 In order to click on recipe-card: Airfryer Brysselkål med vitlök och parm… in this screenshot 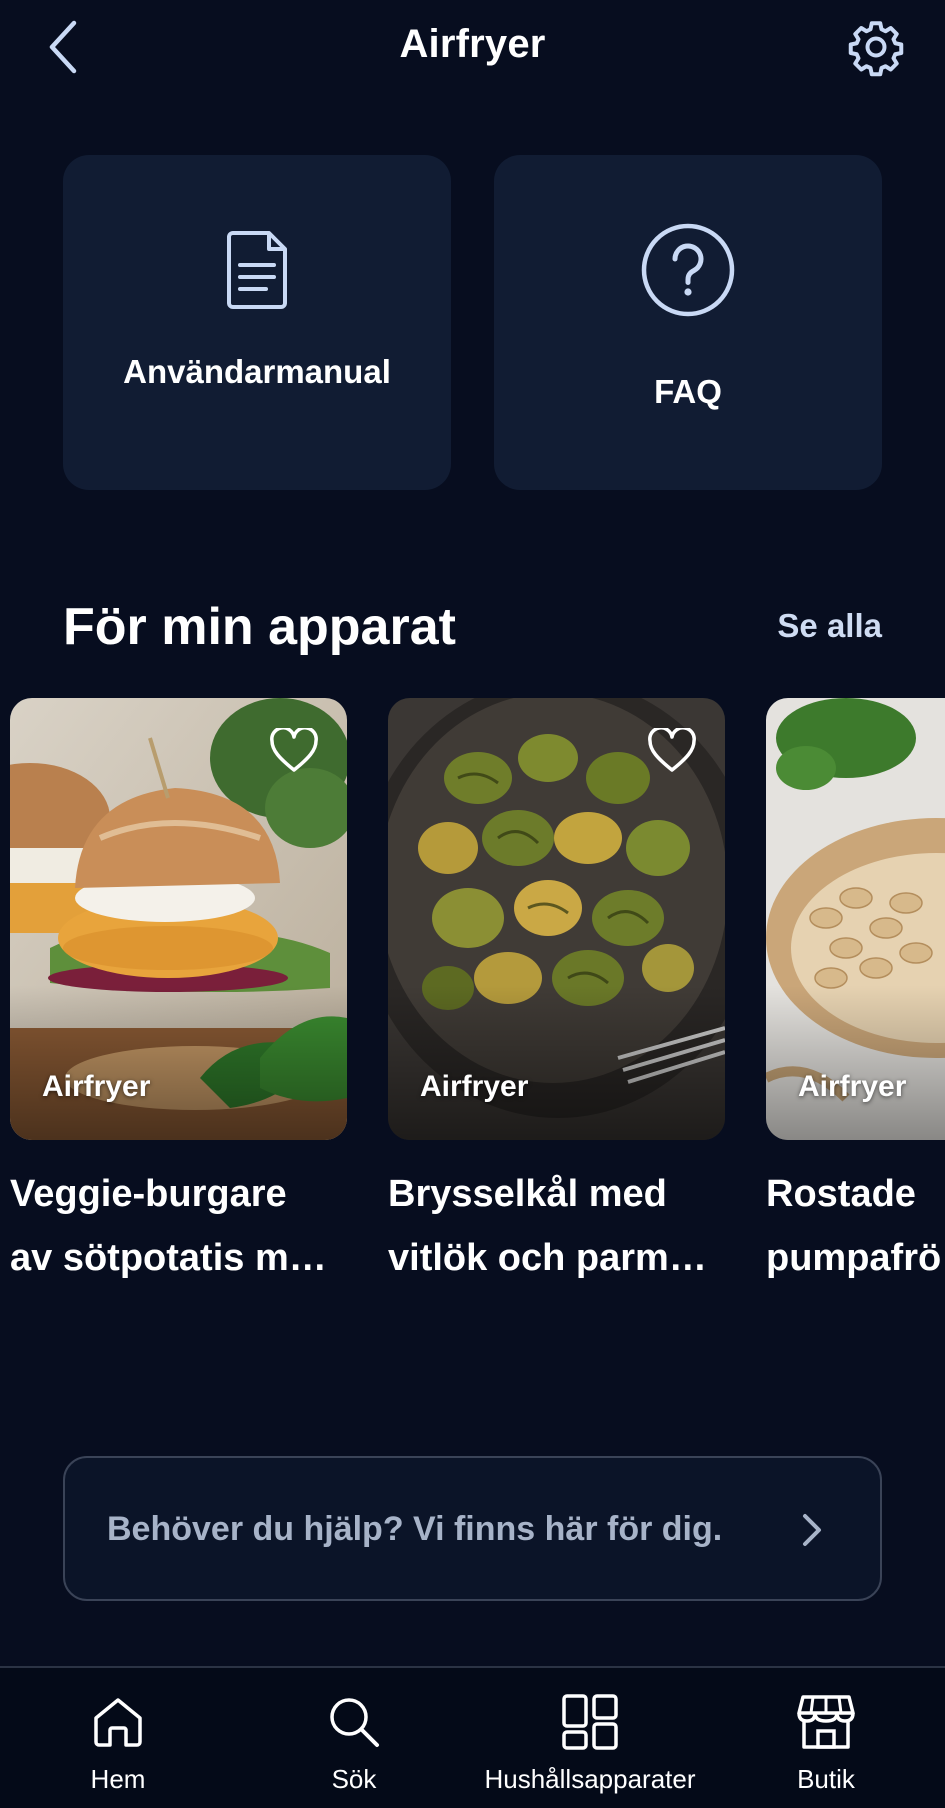, I will do `click(556, 994)`.